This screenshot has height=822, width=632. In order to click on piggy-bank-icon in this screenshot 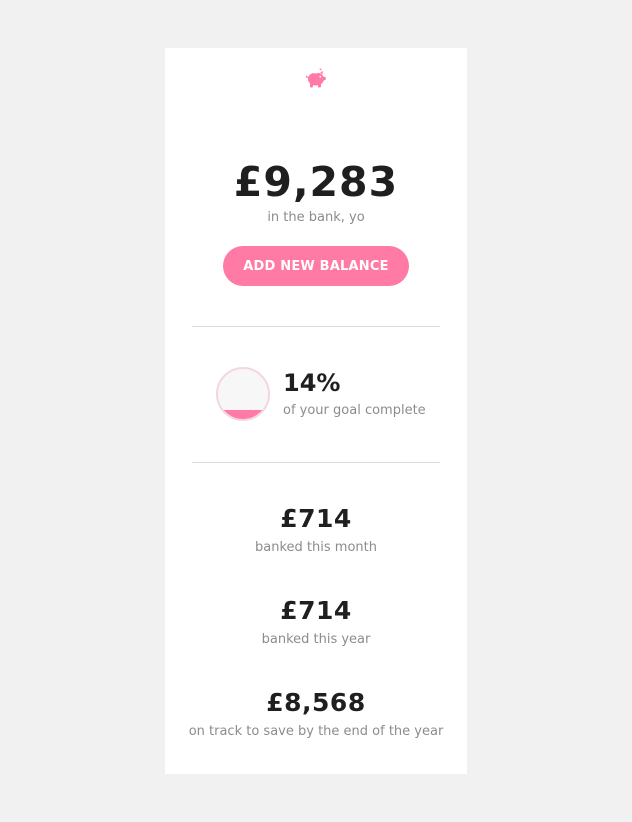, I will do `click(315, 78)`.